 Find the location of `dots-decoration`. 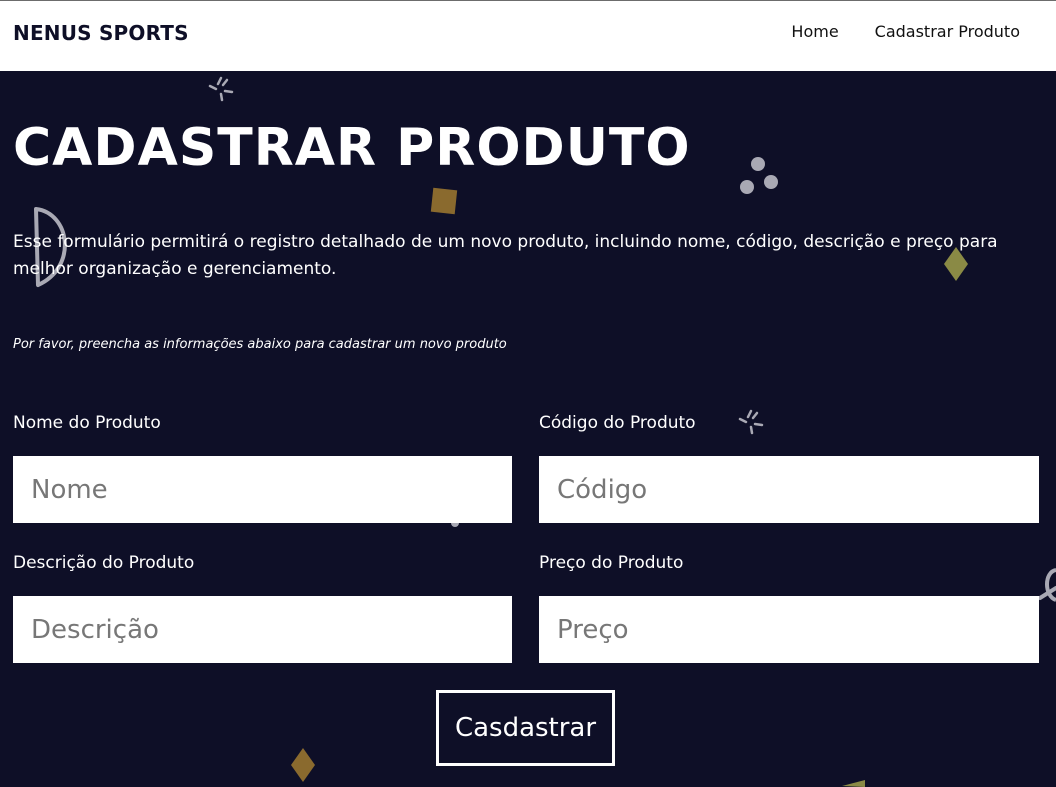

dots-decoration is located at coordinates (759, 175).